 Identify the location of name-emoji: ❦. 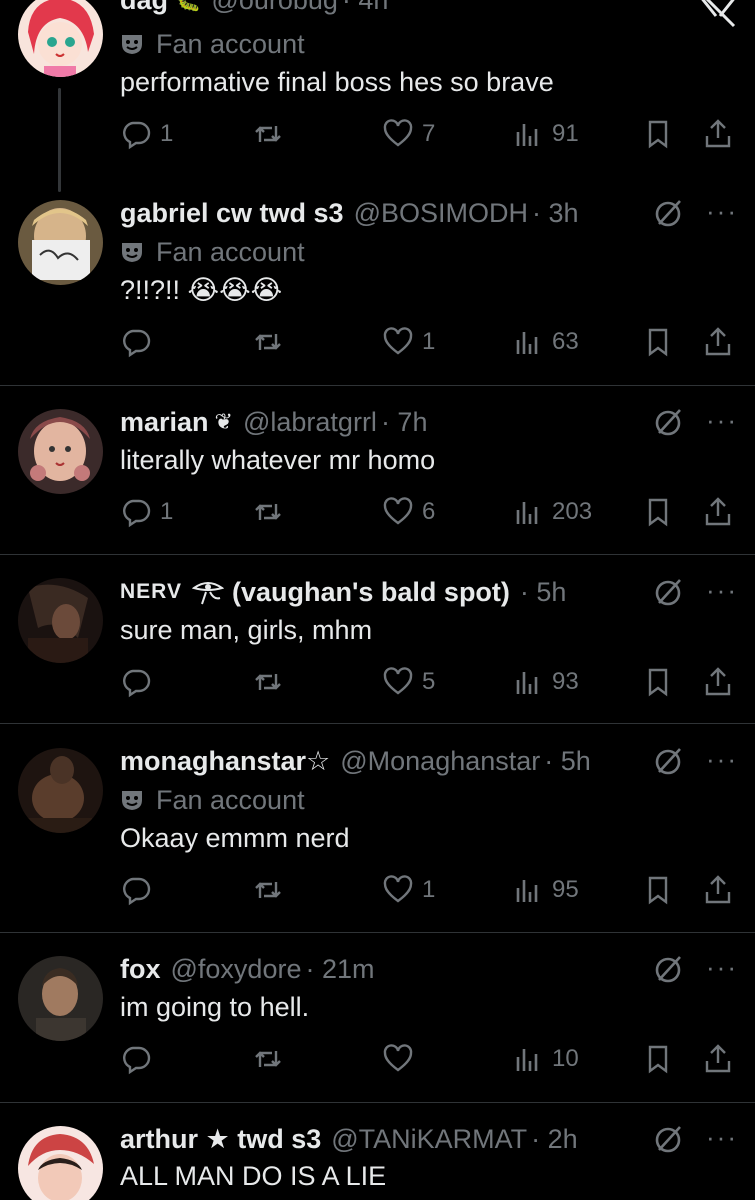
(223, 421).